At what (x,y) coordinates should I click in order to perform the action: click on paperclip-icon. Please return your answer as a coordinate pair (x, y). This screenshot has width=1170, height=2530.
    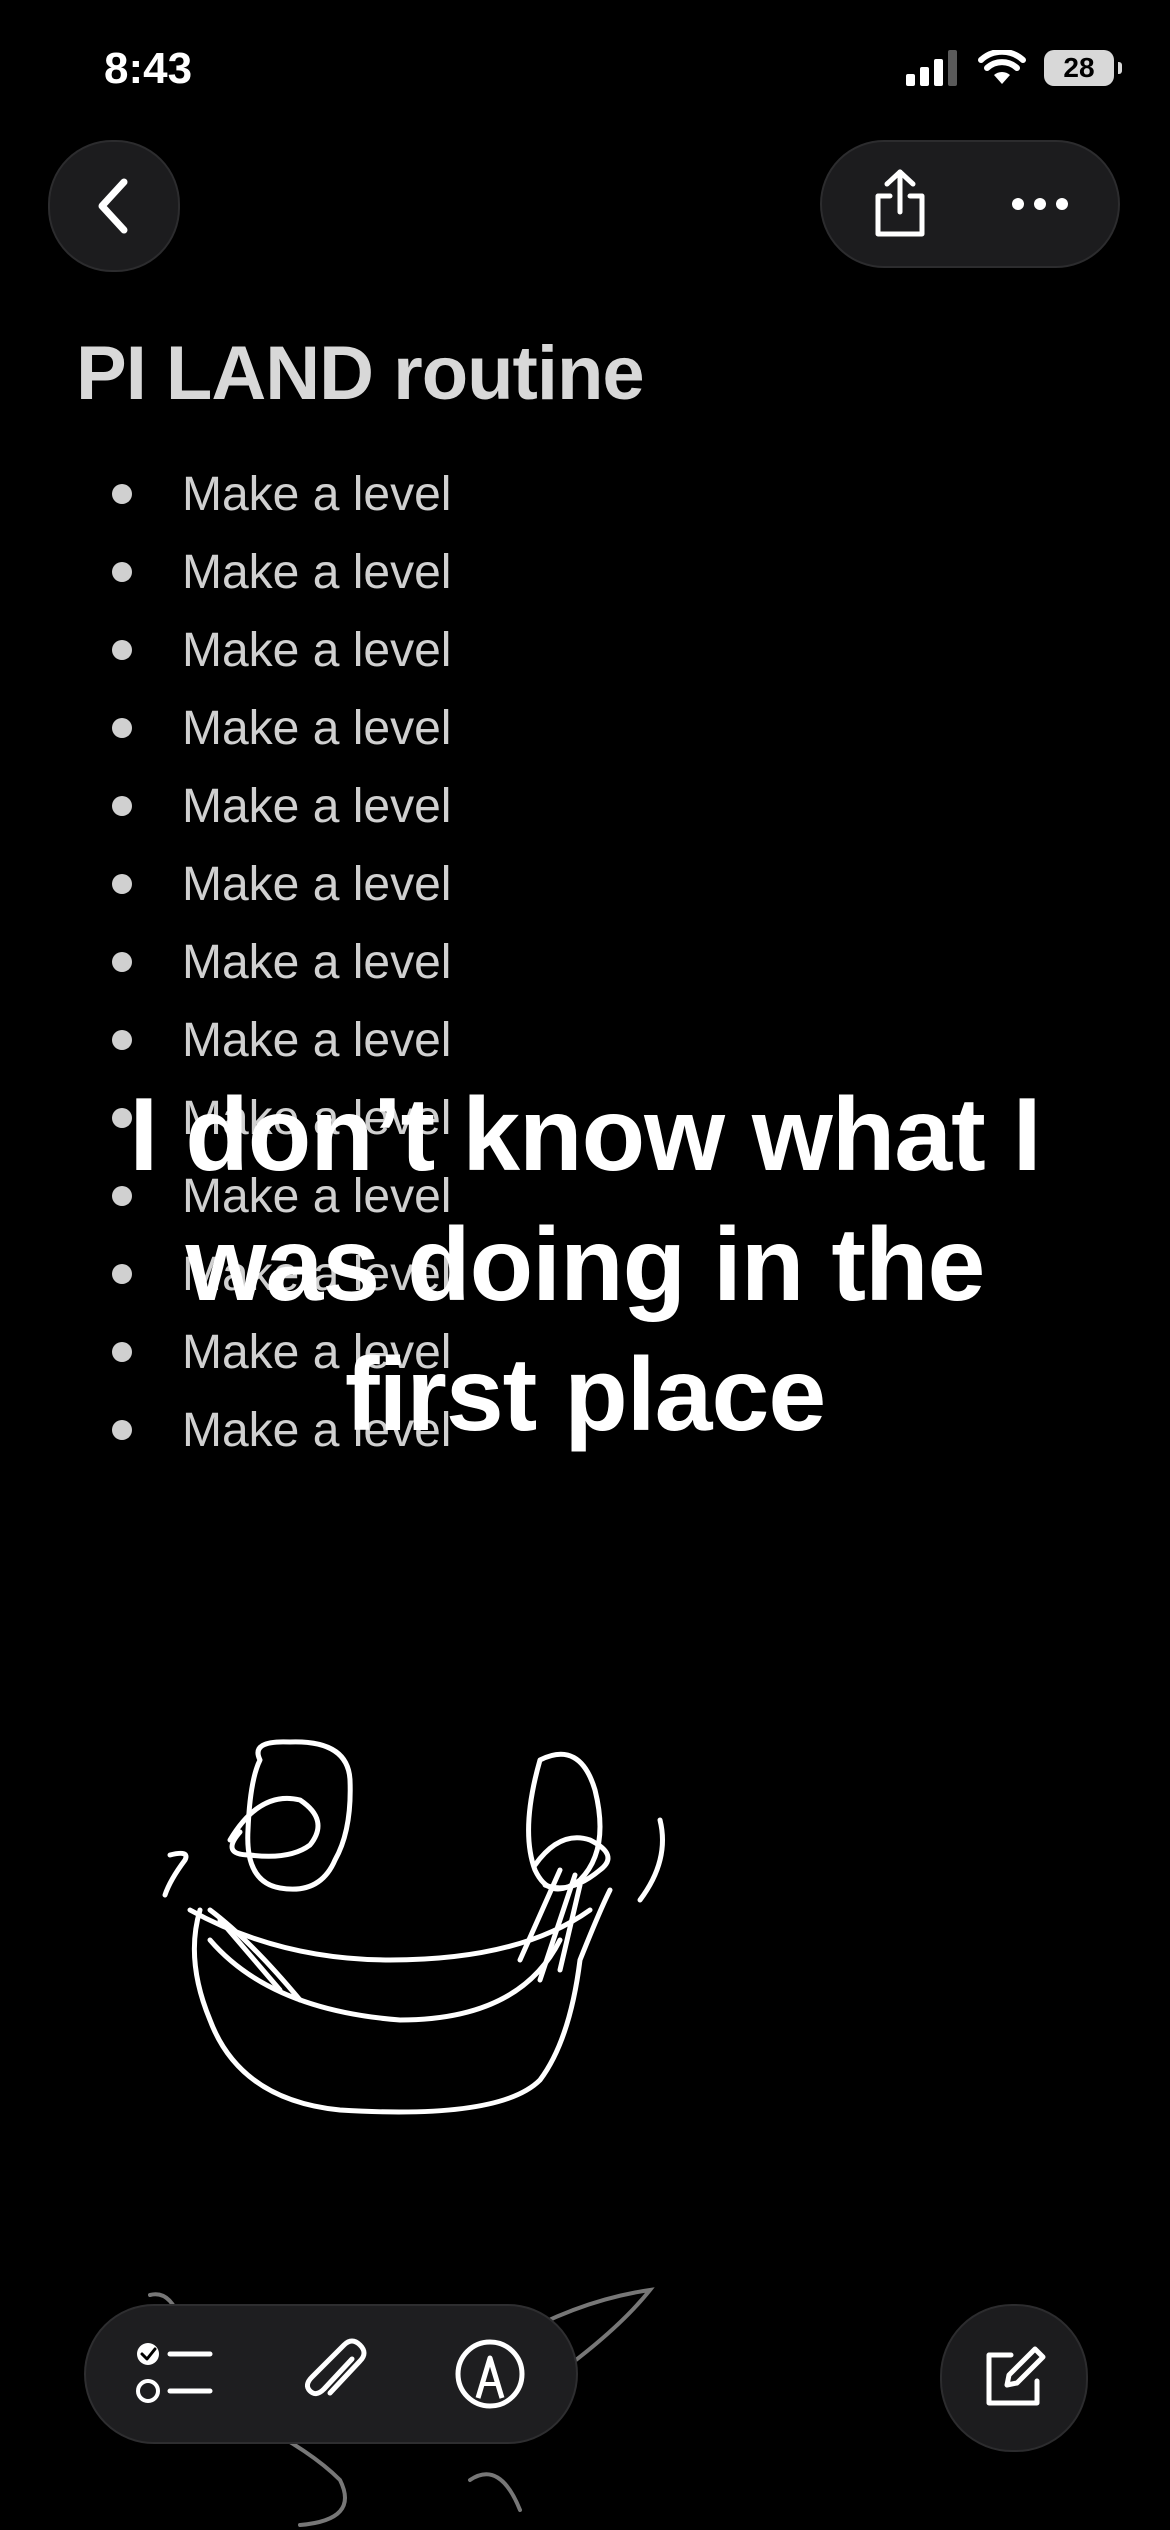
    Looking at the image, I should click on (335, 2374).